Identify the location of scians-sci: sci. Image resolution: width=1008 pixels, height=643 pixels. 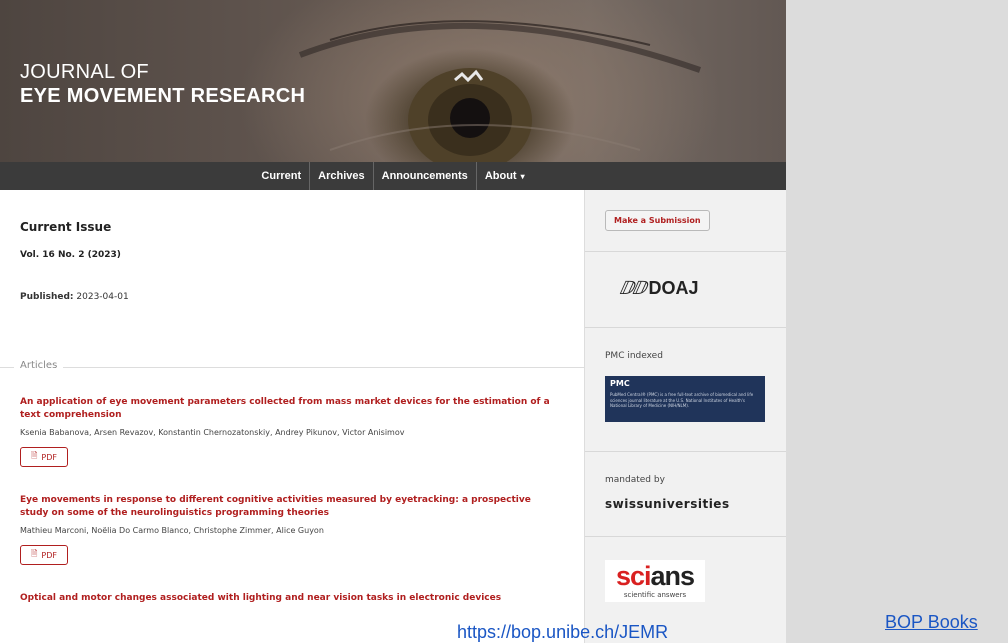
(633, 576).